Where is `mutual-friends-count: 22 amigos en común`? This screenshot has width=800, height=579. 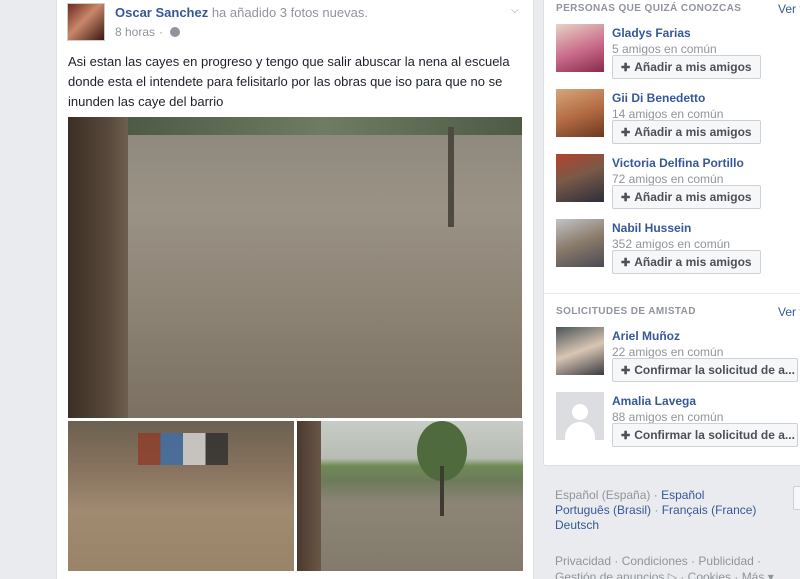
mutual-friends-count: 22 amigos en común is located at coordinates (667, 352).